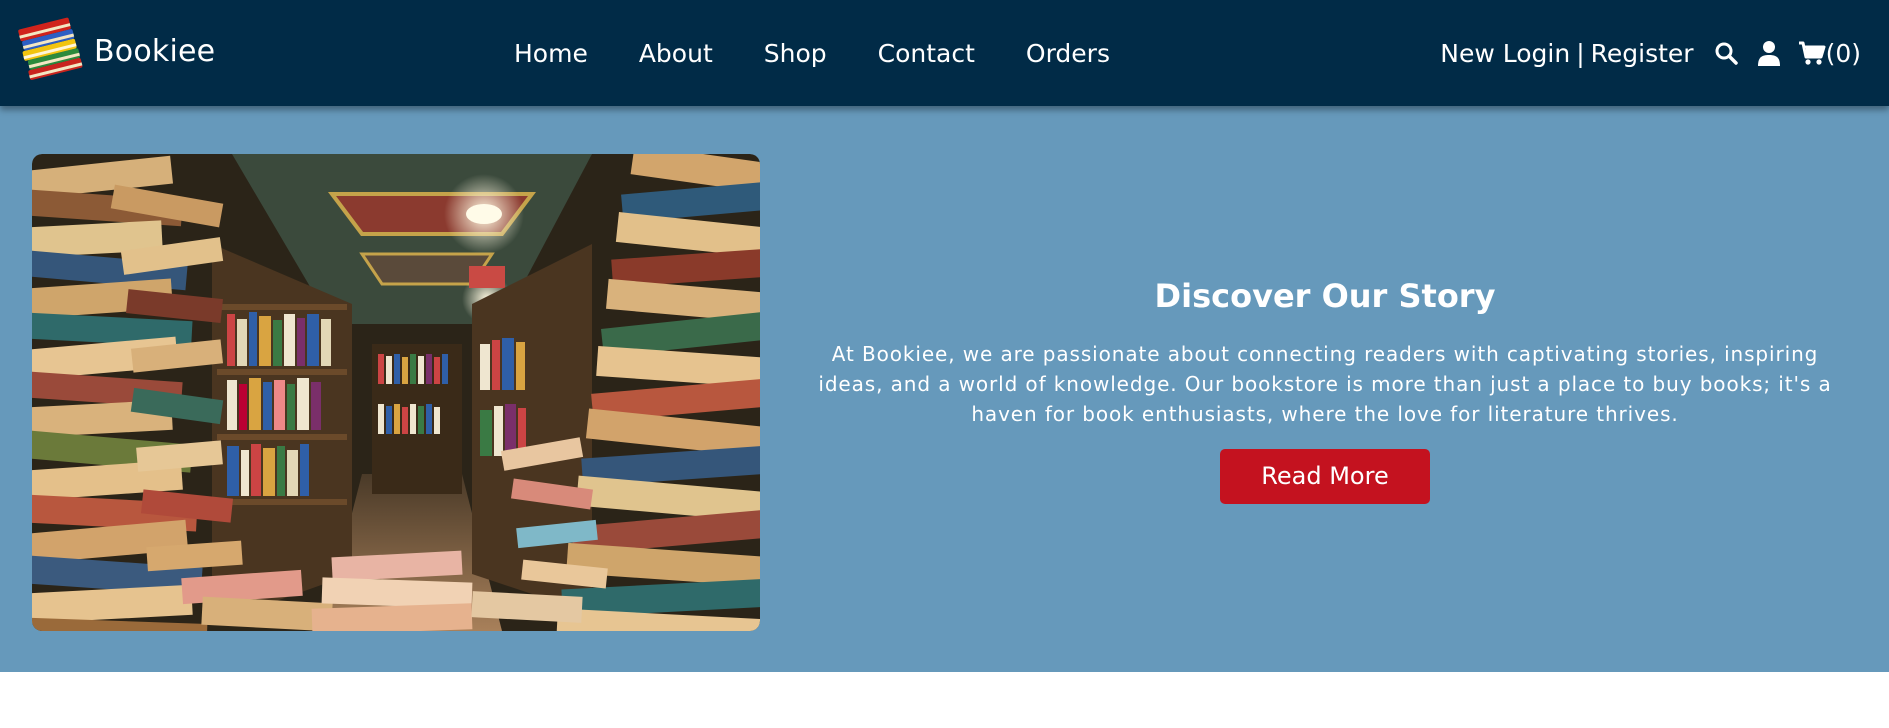  What do you see at coordinates (1325, 296) in the screenshot?
I see `hero-title: Discover Our Story` at bounding box center [1325, 296].